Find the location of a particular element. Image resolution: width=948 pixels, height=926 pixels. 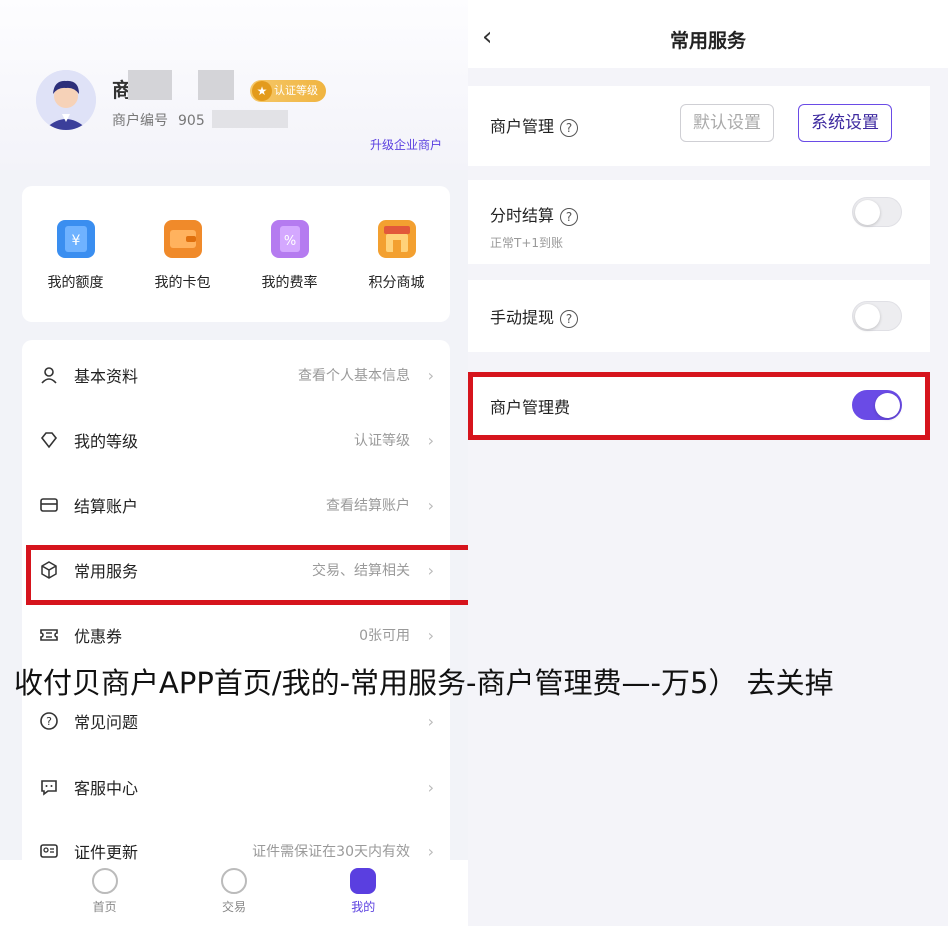

menu-row-value: 查看个人基本信息 is located at coordinates (354, 376).